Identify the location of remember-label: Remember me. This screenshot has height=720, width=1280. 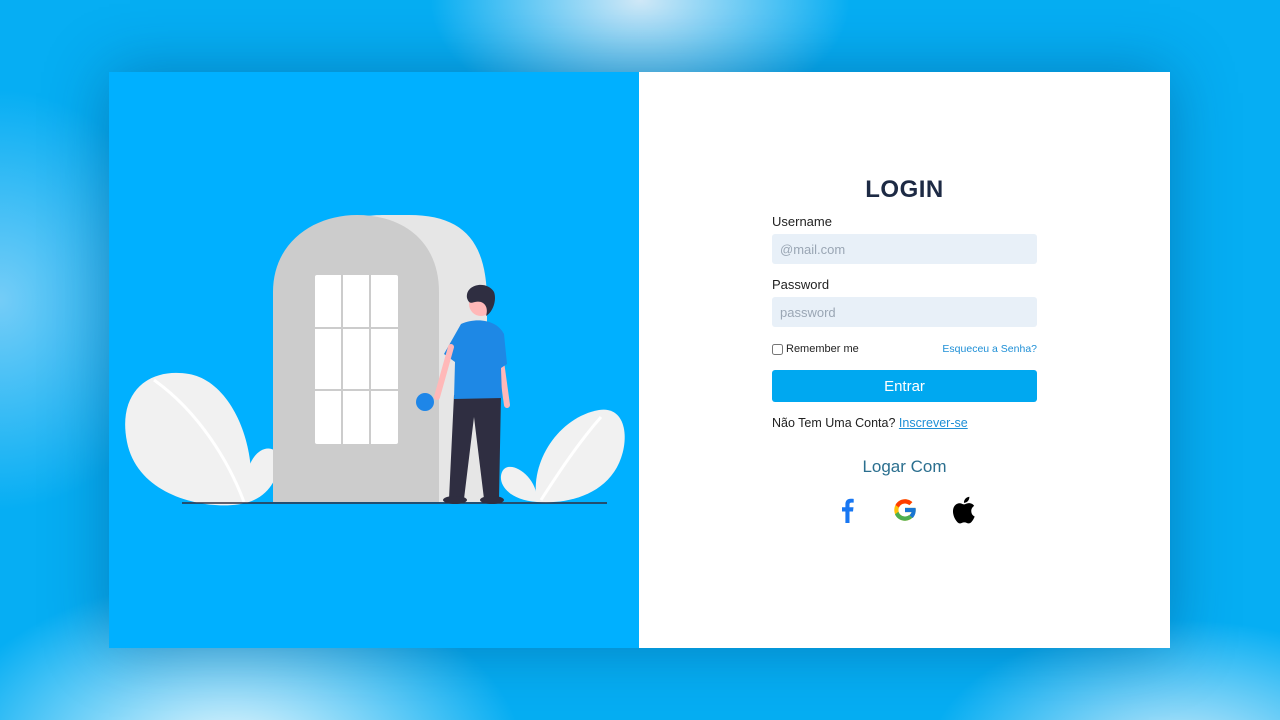
(822, 349).